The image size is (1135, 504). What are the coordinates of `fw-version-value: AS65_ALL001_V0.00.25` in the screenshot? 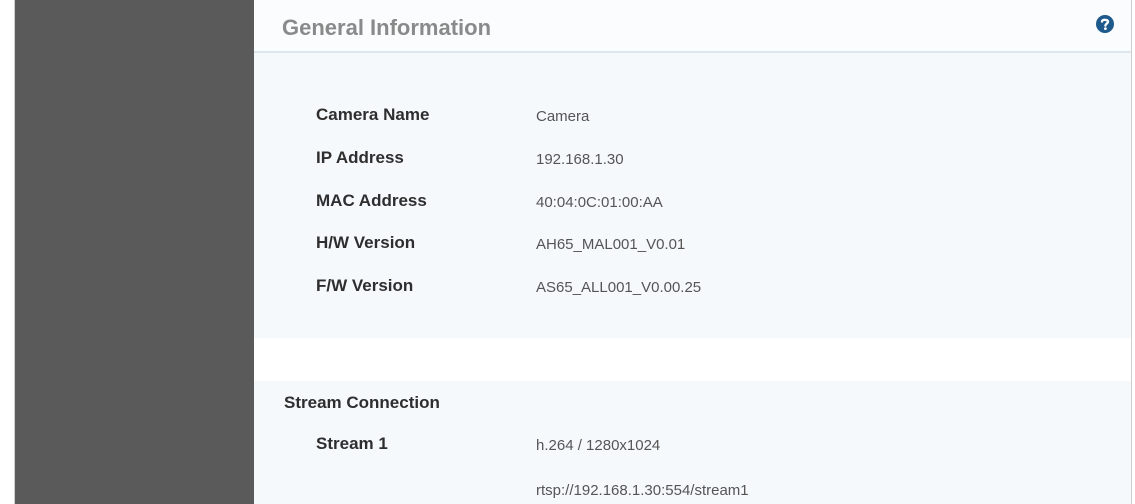 It's located at (619, 287).